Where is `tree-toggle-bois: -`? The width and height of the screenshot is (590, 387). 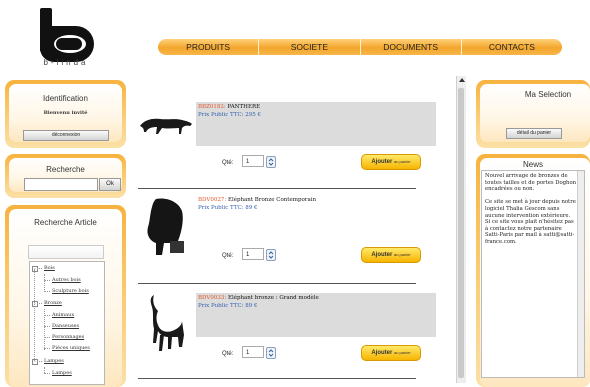 tree-toggle-bois: - is located at coordinates (35, 269).